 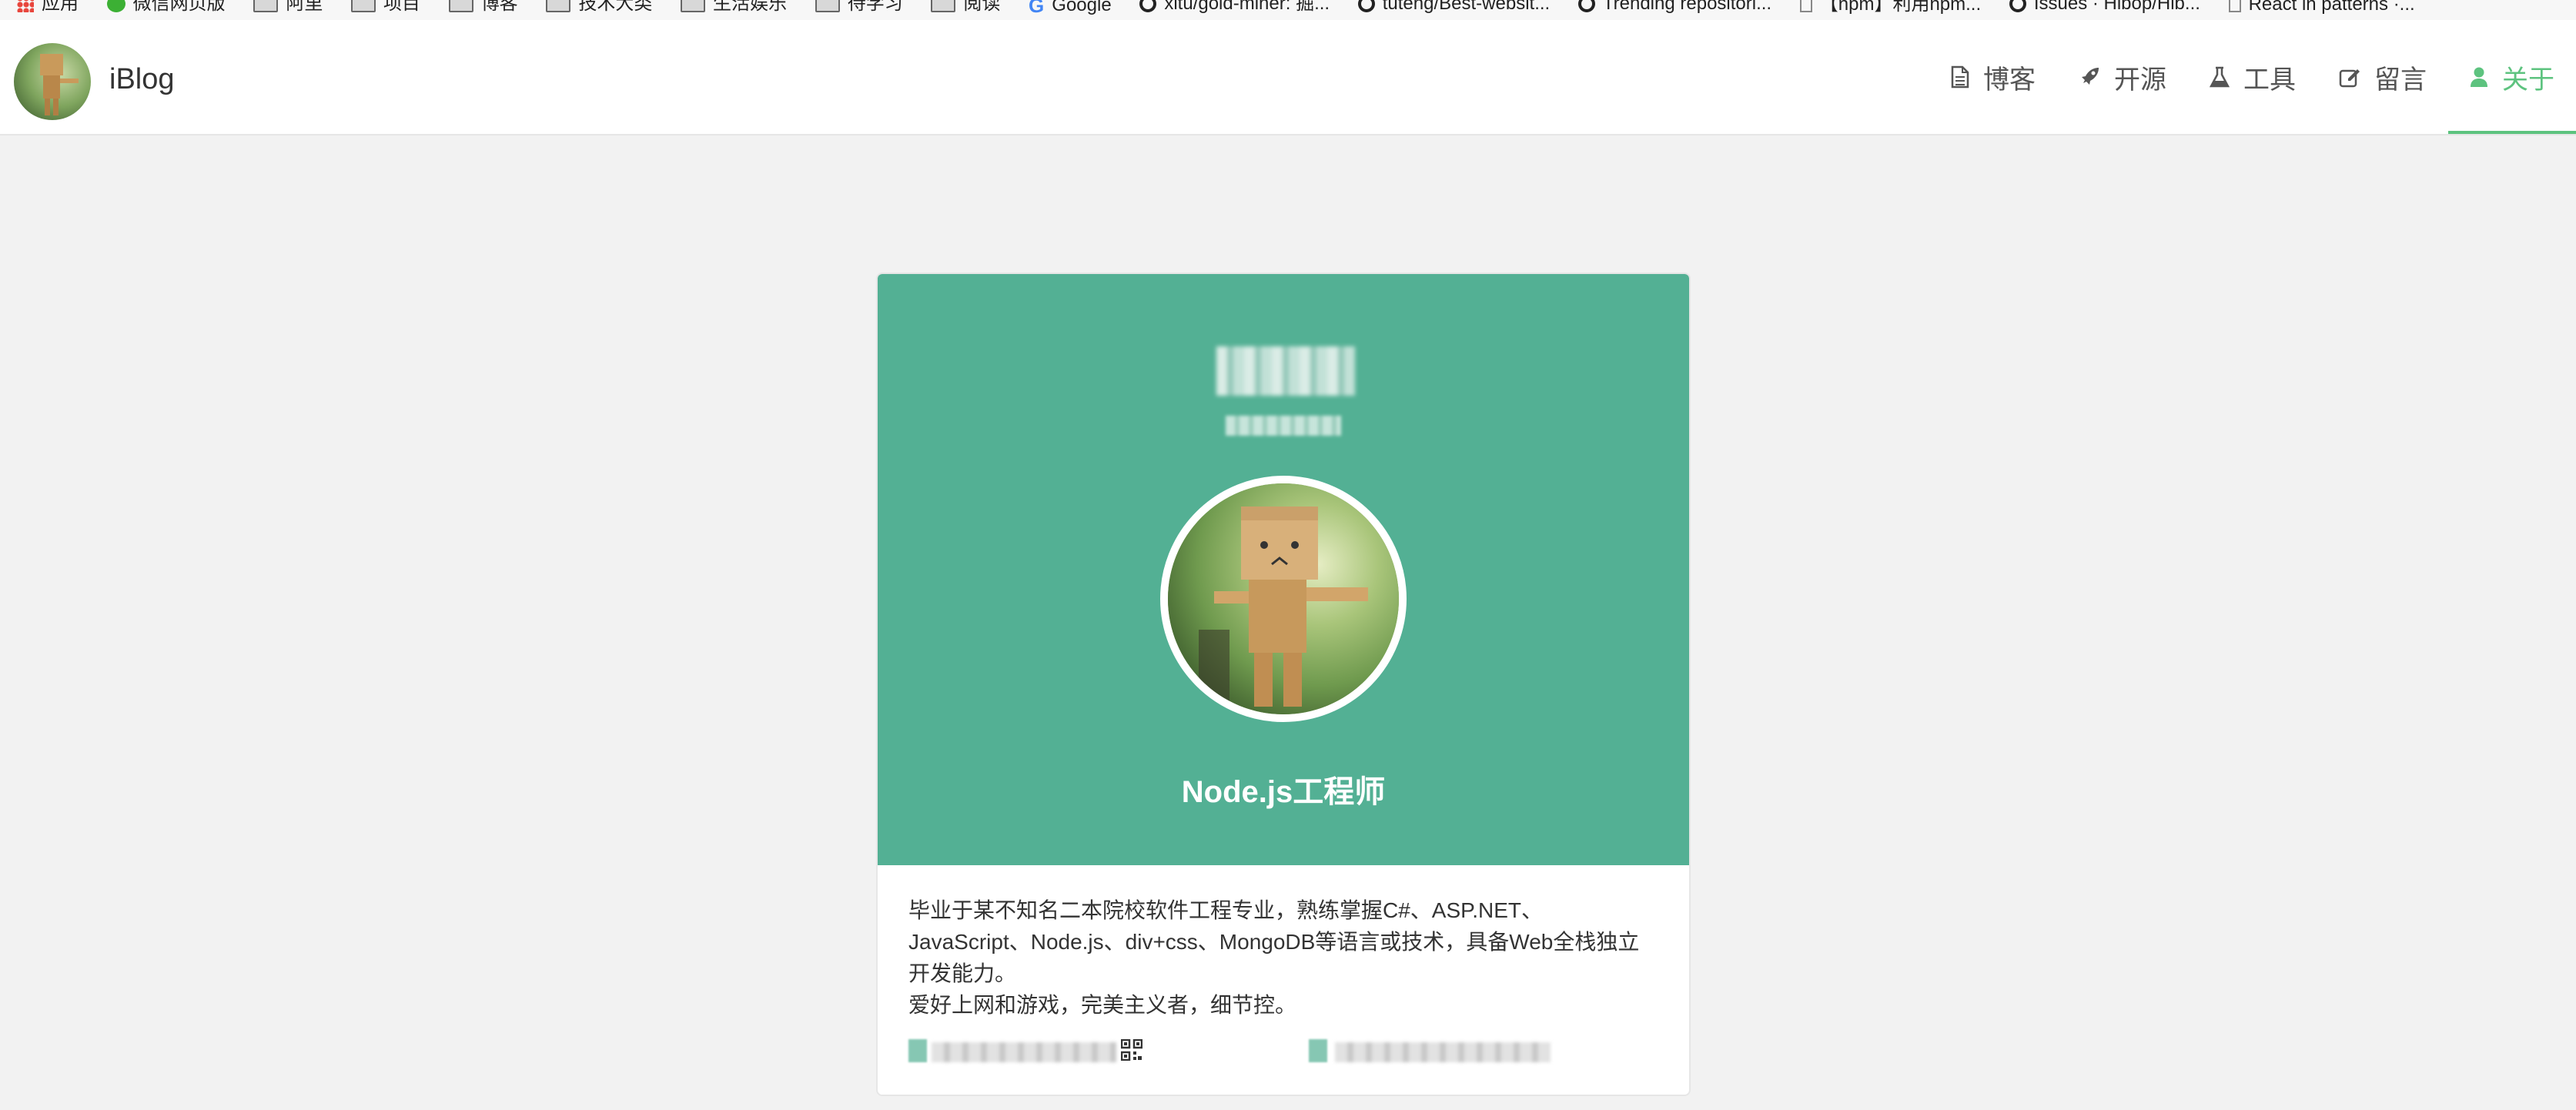 What do you see at coordinates (1286, 371) in the screenshot?
I see `blurred-name` at bounding box center [1286, 371].